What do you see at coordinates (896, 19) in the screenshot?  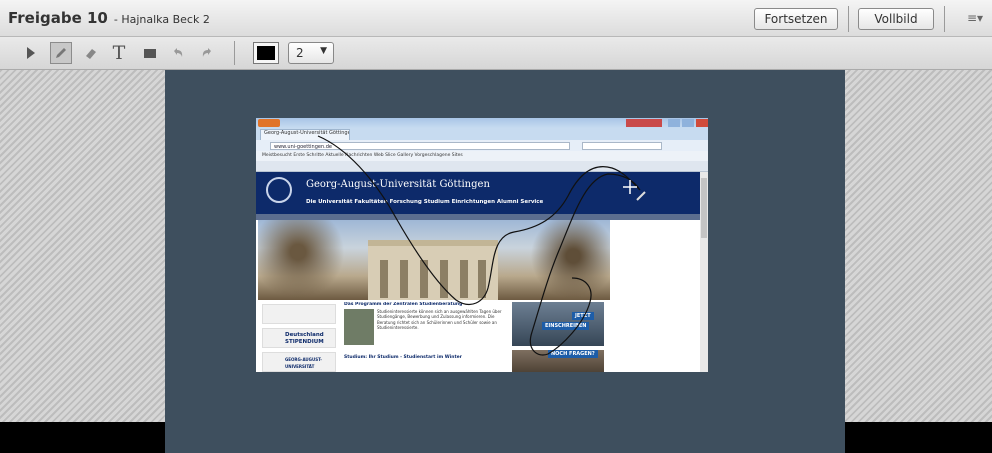 I see `fullscreen-button: Vollbild` at bounding box center [896, 19].